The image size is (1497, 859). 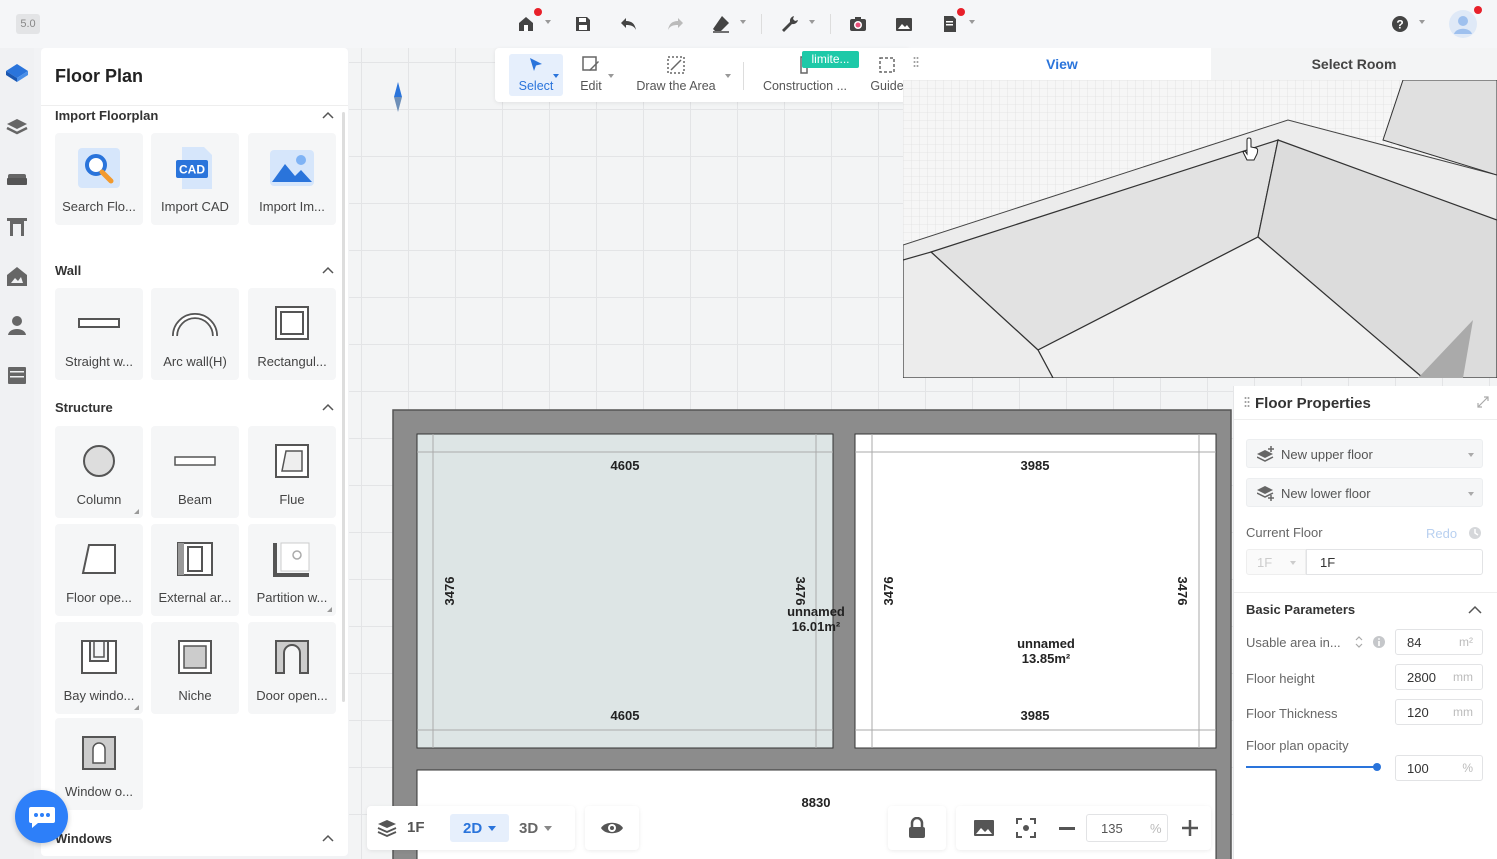 What do you see at coordinates (17, 277) in the screenshot?
I see `rail-decor` at bounding box center [17, 277].